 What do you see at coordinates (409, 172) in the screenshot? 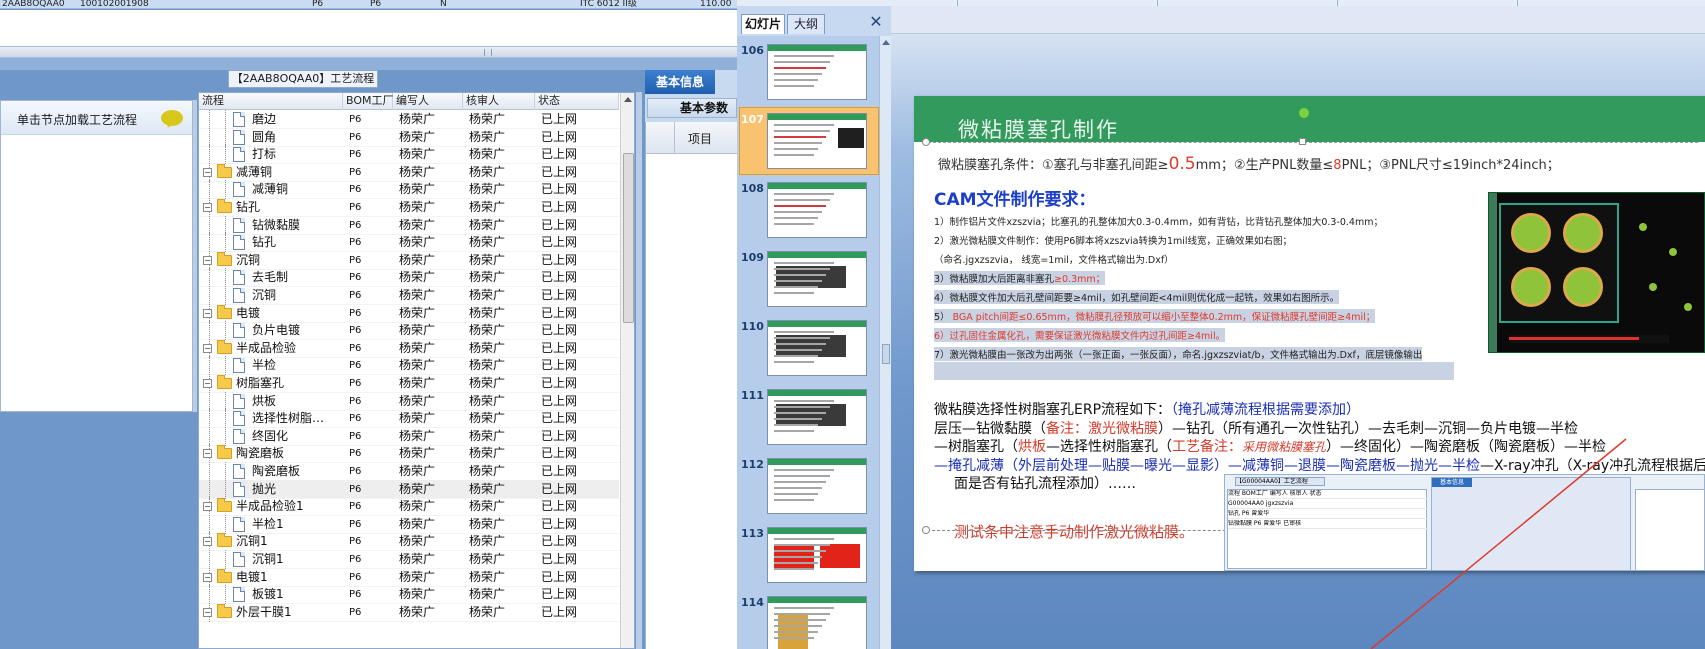
I see `tree-folder-row: − 减薄铜 P6 杨荣广 杨荣广 已上网` at bounding box center [409, 172].